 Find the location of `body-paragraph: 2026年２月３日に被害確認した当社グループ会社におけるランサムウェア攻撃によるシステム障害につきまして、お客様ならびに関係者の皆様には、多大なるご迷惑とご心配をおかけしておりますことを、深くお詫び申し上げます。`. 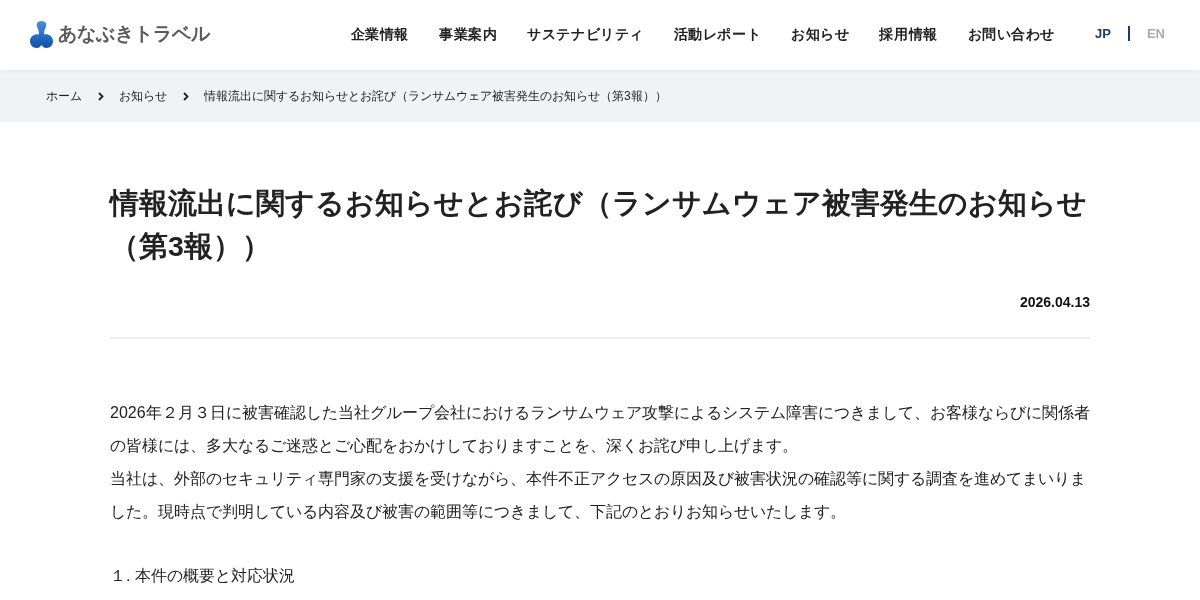

body-paragraph: 2026年２月３日に被害確認した当社グループ会社におけるランサムウェア攻撃によるシステム障害につきまして、お客様ならびに関係者の皆様には、多大なるご迷惑とご心配をおかけしておりますことを、深くお詫び申し上げます。 is located at coordinates (600, 429).